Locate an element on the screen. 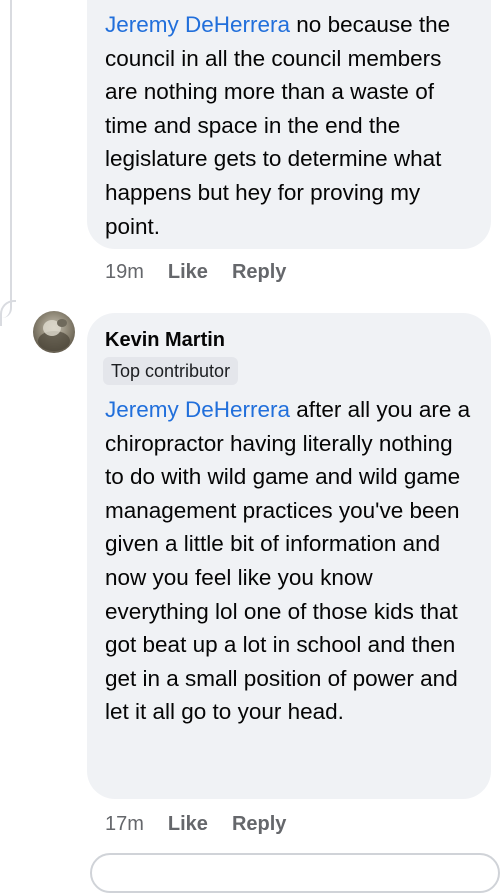  comment-actions: 19m Like Reply is located at coordinates (195, 272).